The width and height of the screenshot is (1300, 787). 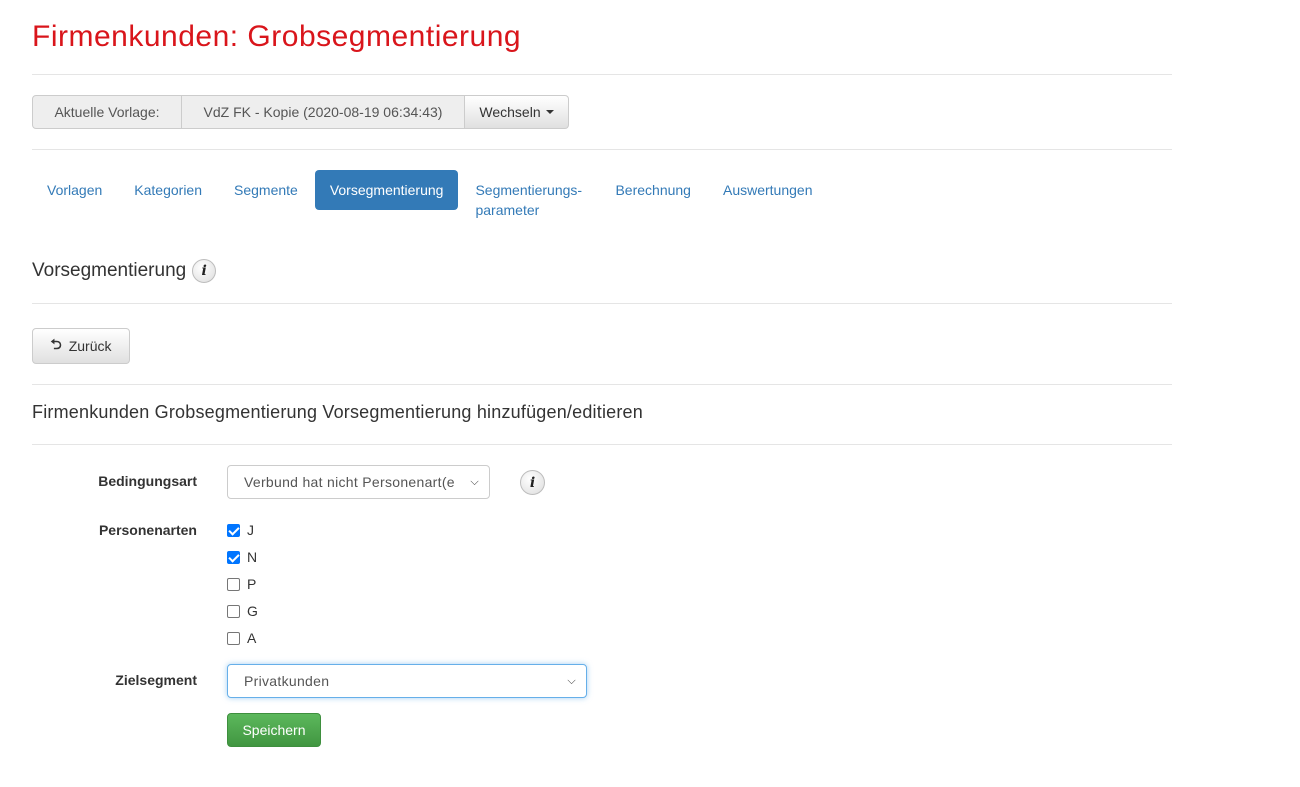 I want to click on return-arrow-icon: ⮌, so click(x=56, y=344).